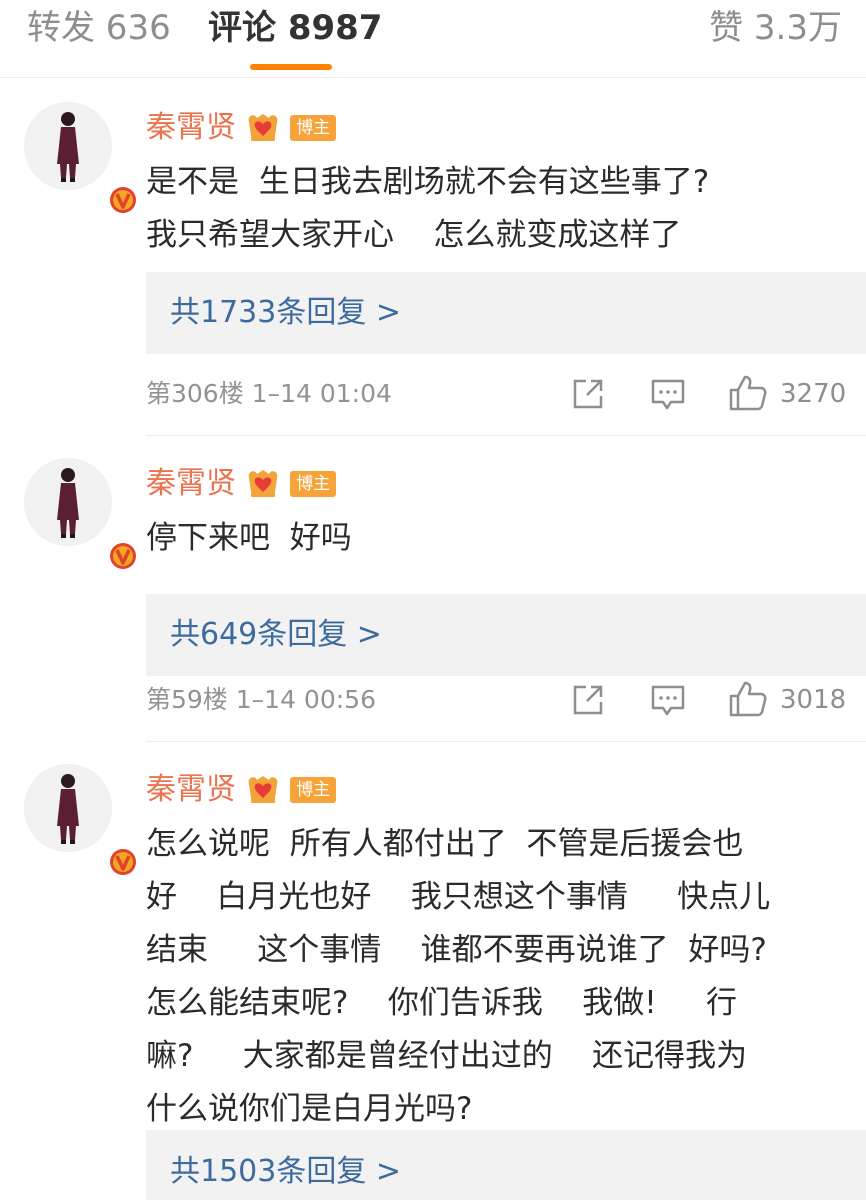 This screenshot has width=866, height=1200. I want to click on replies-box: 共649条回复 >, so click(506, 635).